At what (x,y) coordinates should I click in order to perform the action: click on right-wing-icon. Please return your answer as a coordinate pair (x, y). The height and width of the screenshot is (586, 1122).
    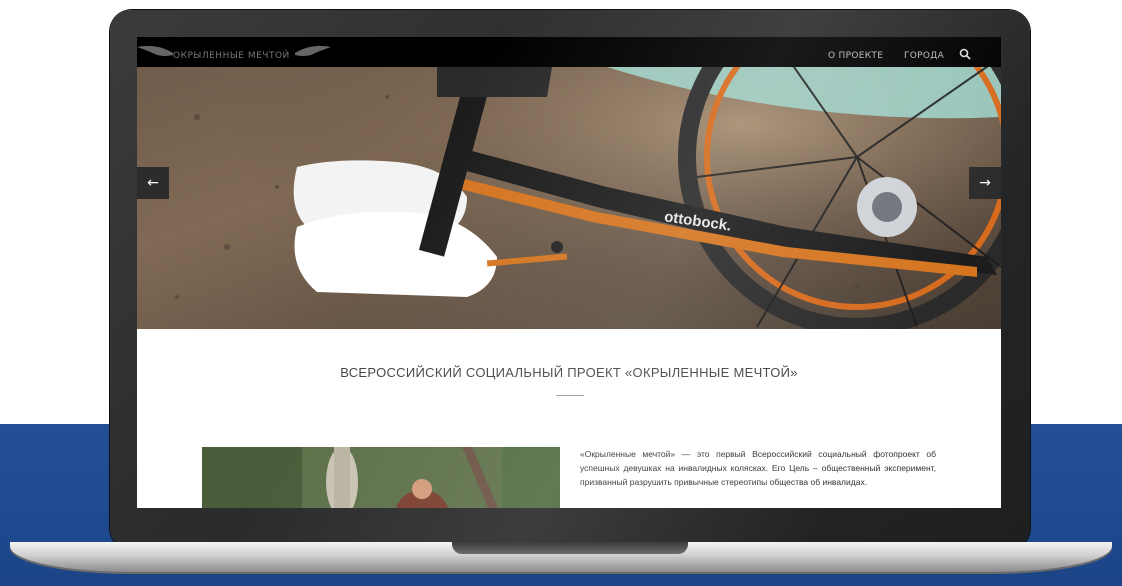
    Looking at the image, I should click on (313, 50).